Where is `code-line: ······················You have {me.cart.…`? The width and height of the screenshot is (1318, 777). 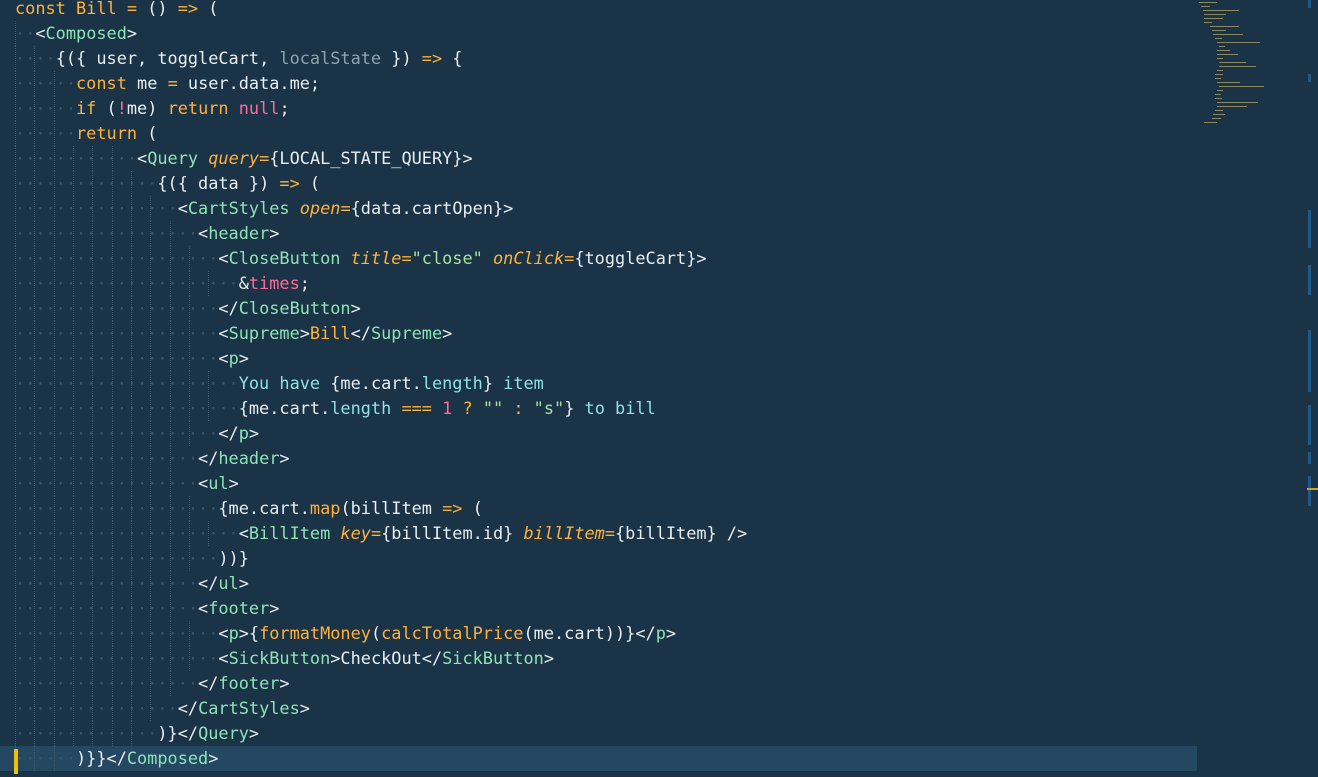
code-line: ······················You have {me.cart.… is located at coordinates (606, 383).